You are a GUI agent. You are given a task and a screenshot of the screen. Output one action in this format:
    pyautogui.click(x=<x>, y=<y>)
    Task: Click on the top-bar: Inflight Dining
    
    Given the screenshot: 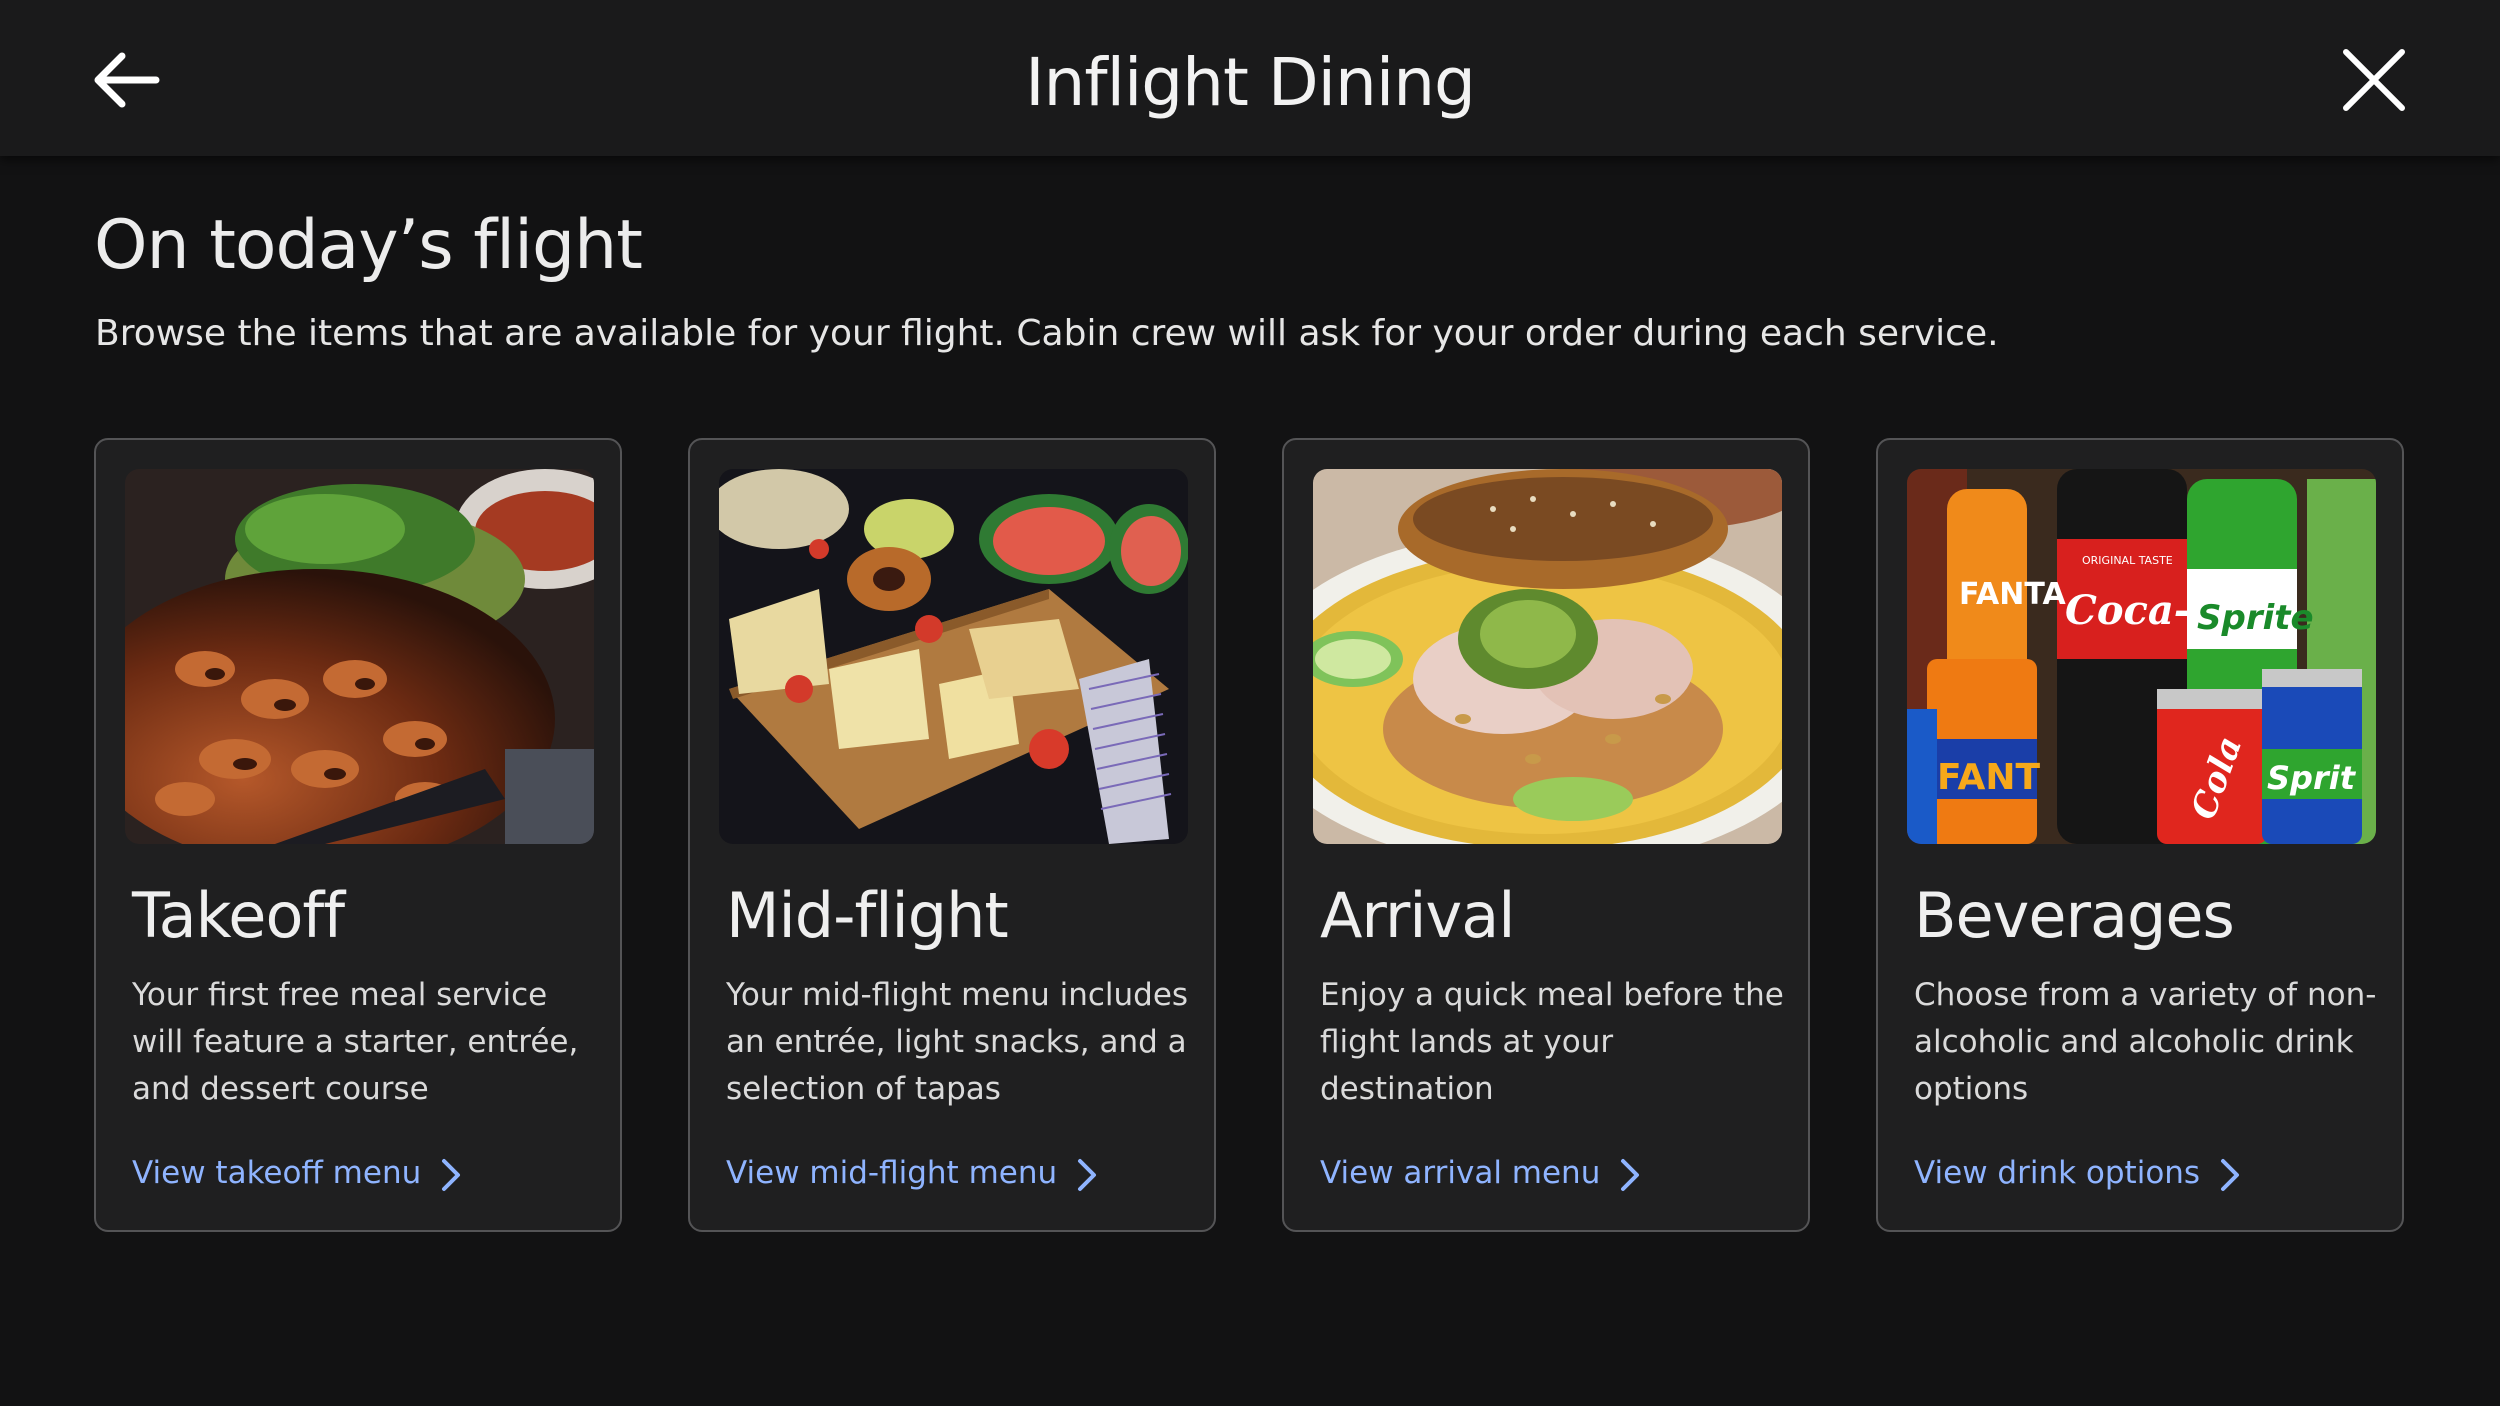 What is the action you would take?
    pyautogui.click(x=1250, y=78)
    